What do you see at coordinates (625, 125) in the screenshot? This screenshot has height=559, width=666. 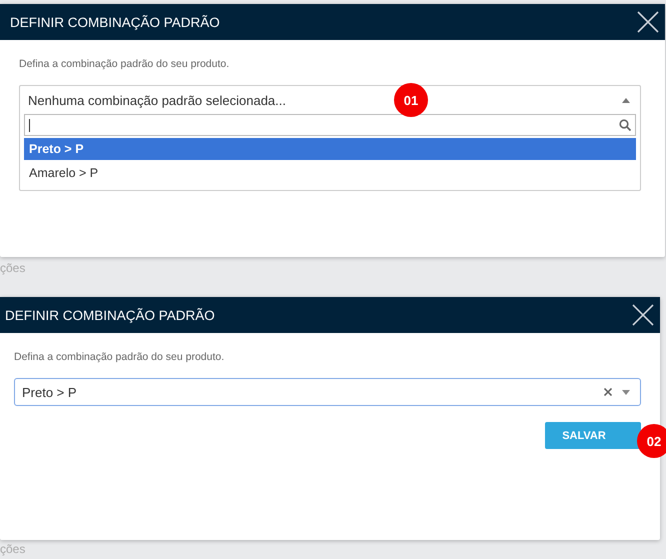 I see `search-icon` at bounding box center [625, 125].